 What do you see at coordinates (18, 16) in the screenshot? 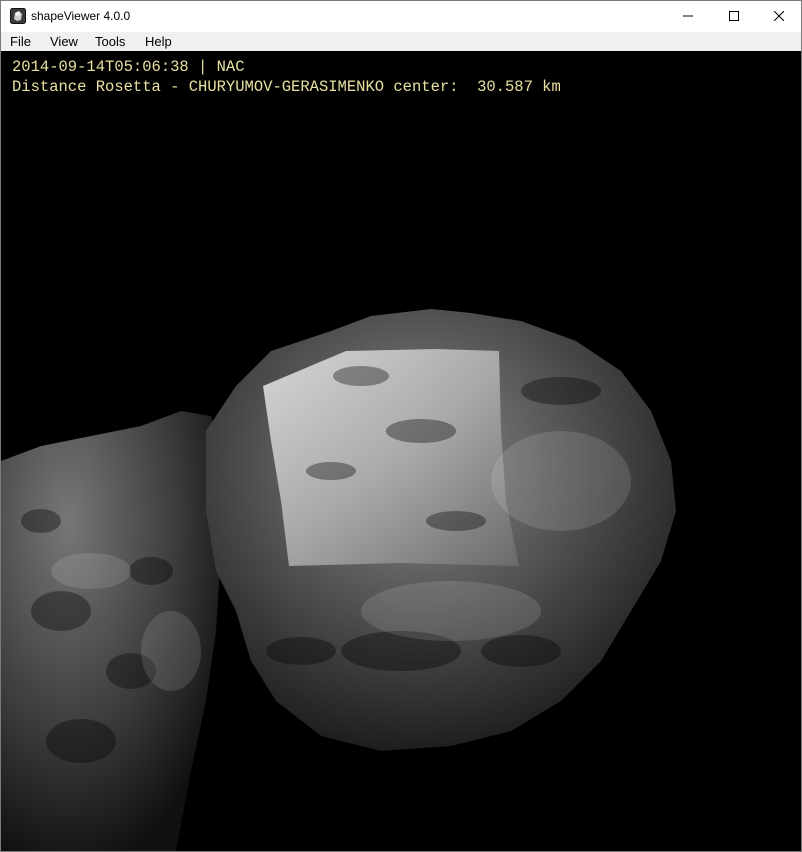
I see `app-icon` at bounding box center [18, 16].